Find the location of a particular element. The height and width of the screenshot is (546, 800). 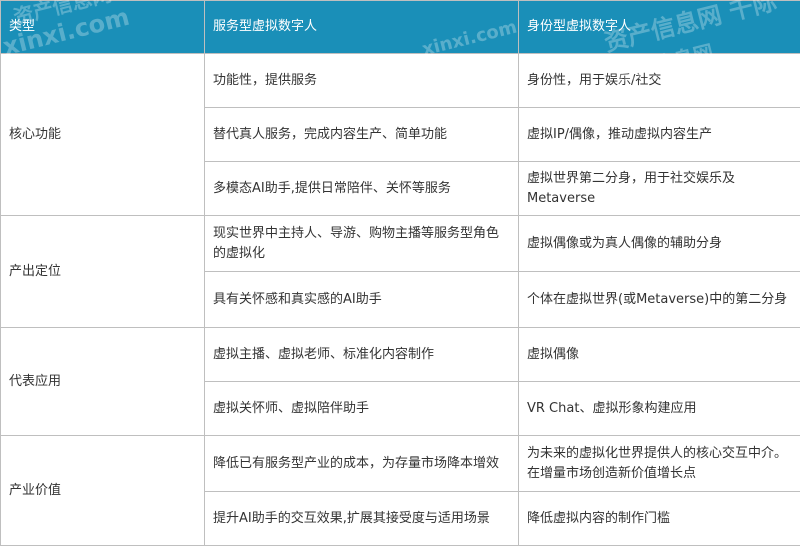

cell-identity: 个体在虚拟世界(或Metaverse)中的第二分身 is located at coordinates (659, 299).